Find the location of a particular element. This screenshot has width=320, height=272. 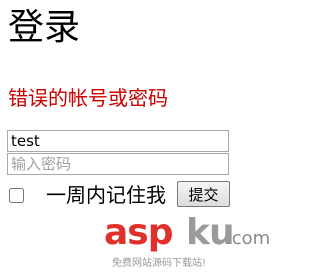

remember-me-label: 一周内记住我 is located at coordinates (106, 195).